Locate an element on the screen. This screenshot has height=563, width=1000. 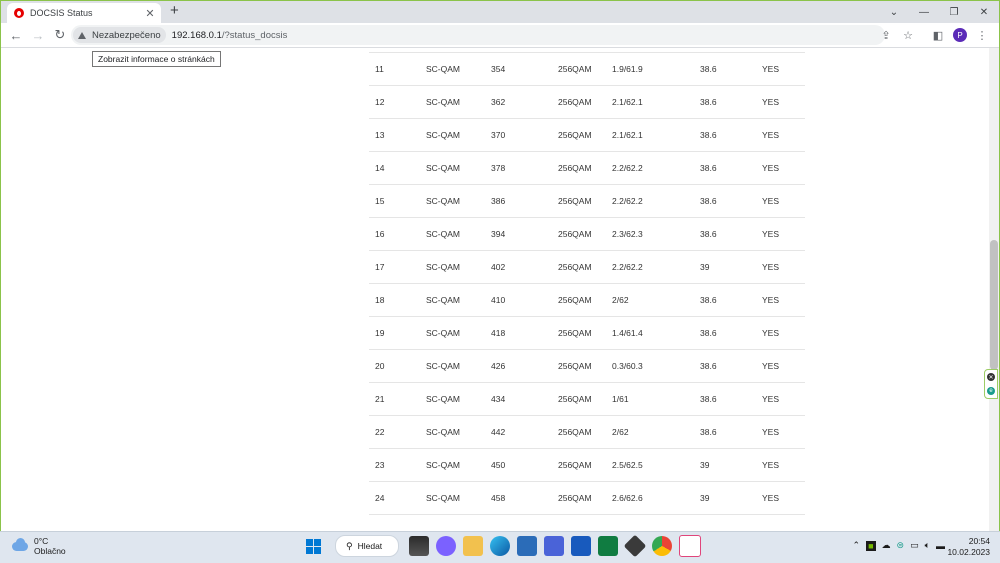
url-host: 192.168.0.1 is located at coordinates (196, 35).